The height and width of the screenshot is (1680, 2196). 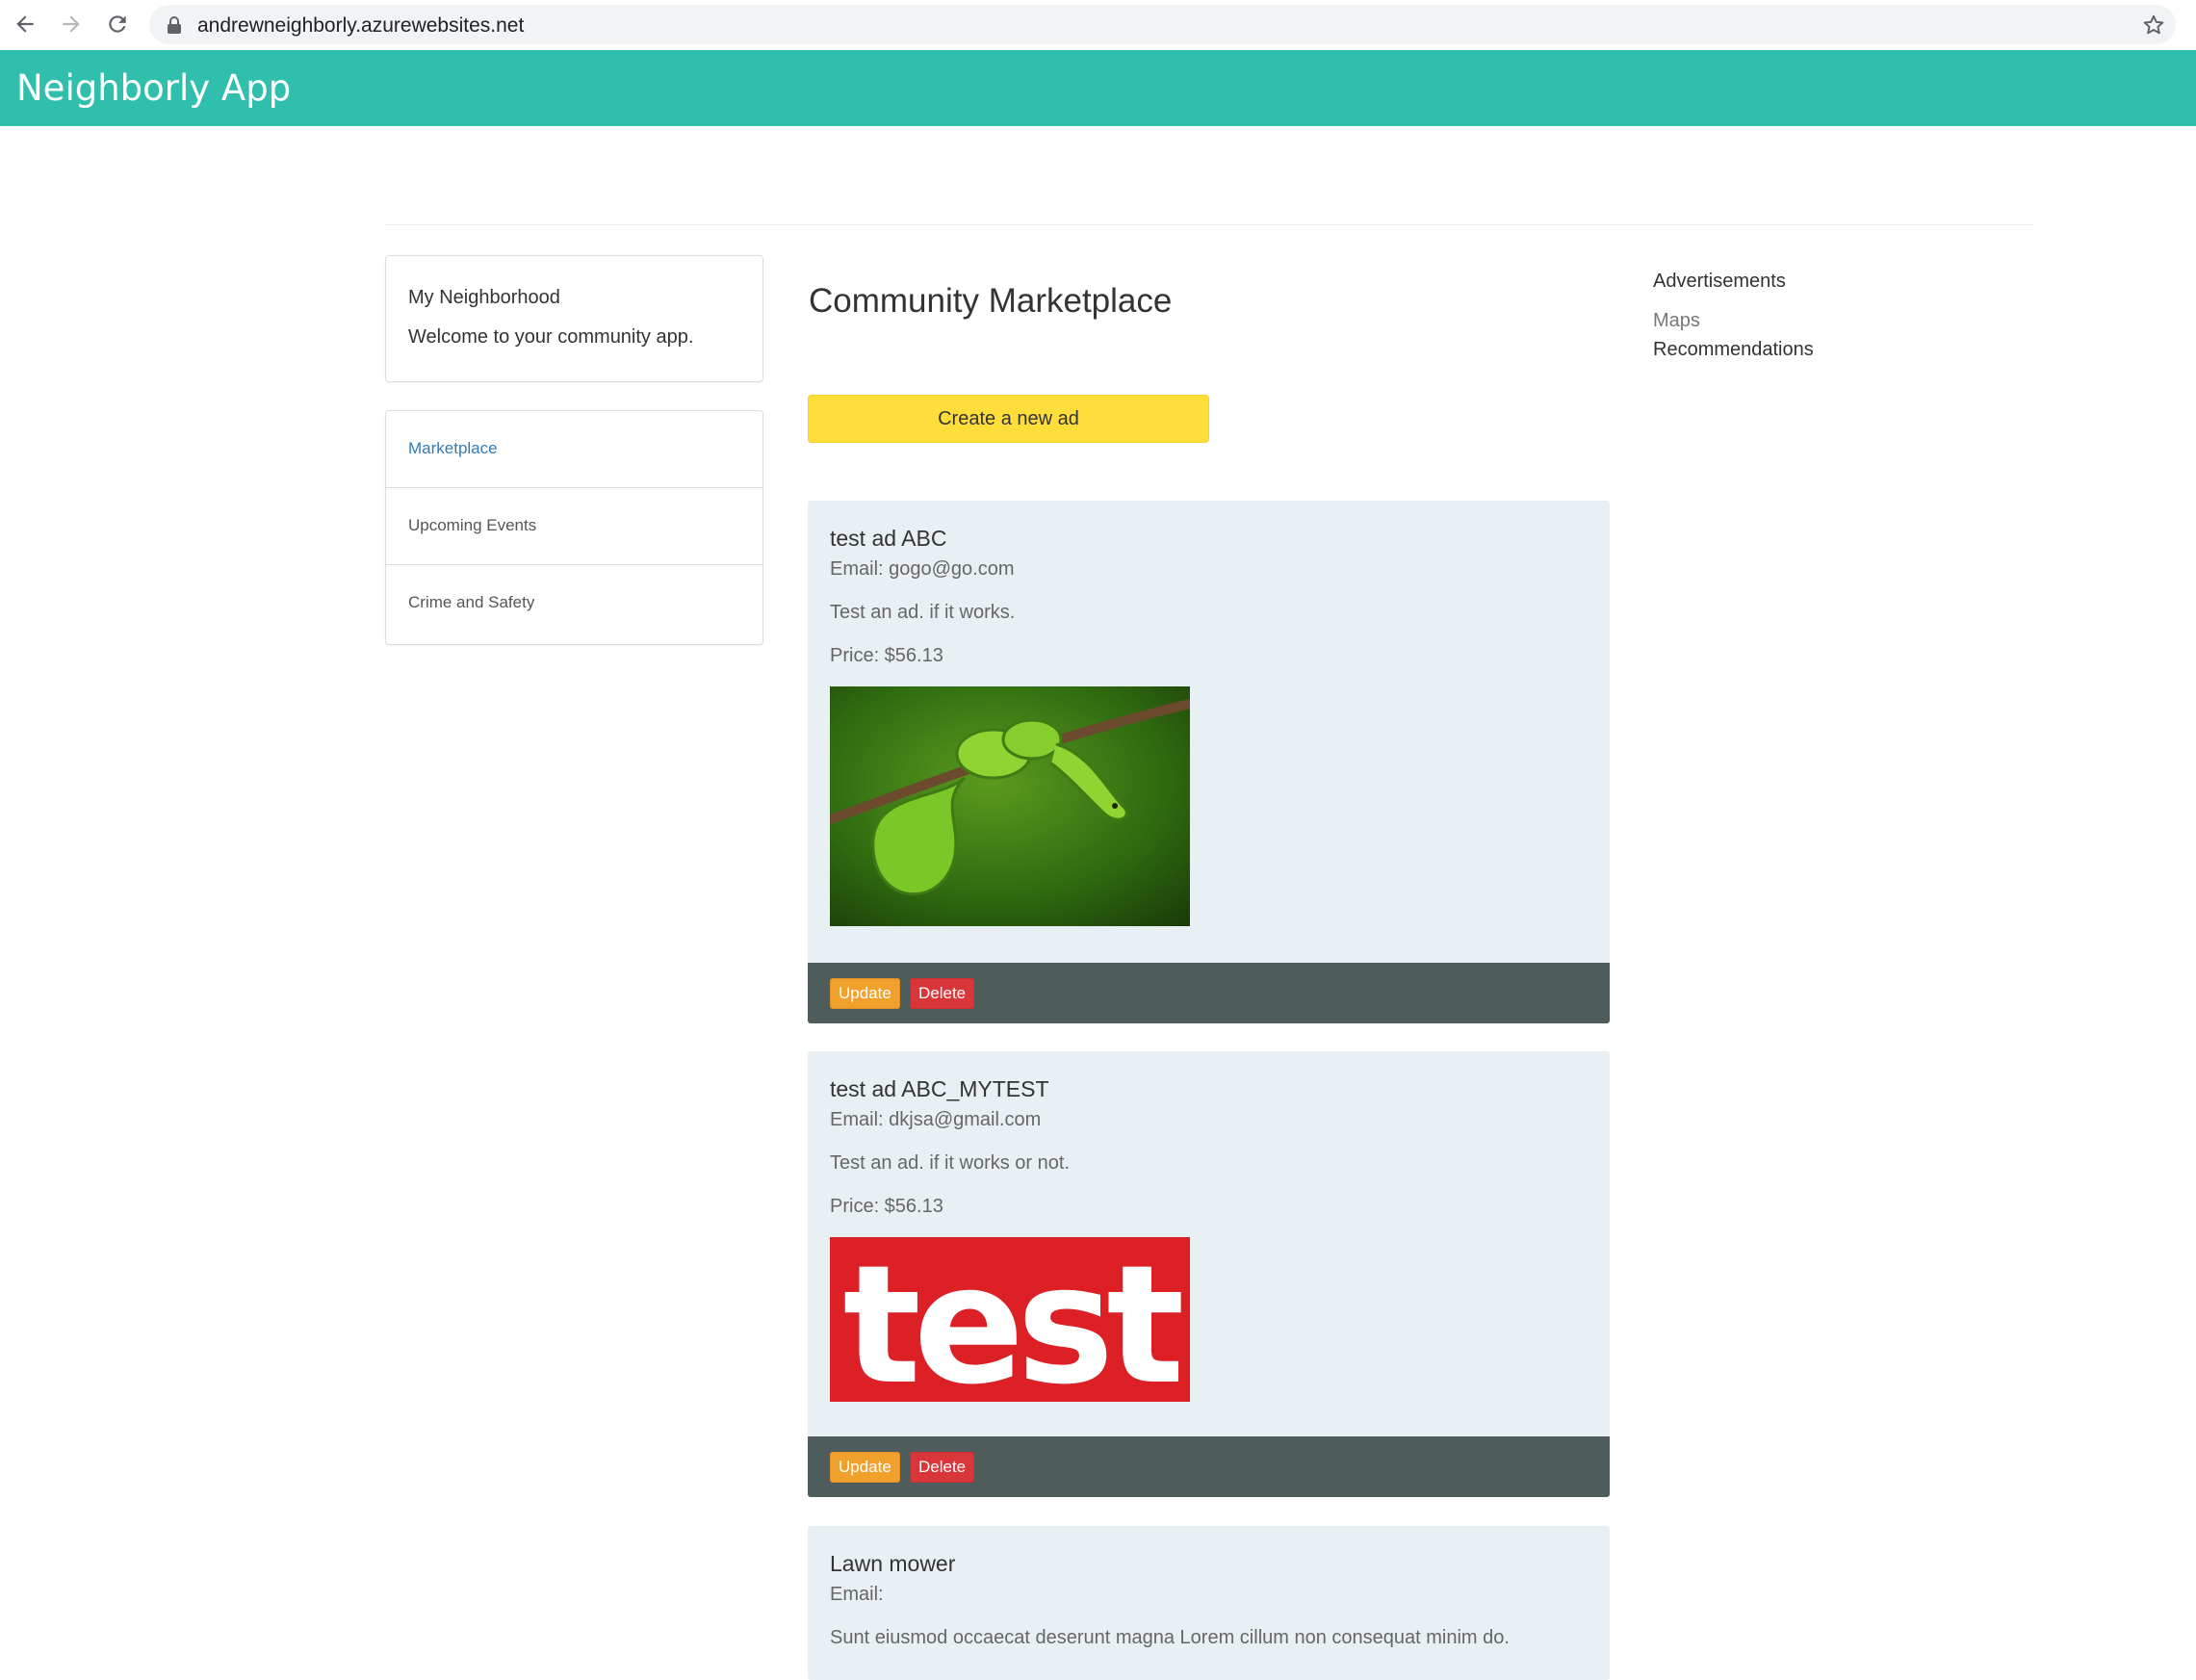 I want to click on address-bar: andrewneighborly.azurewebsites.net, so click(x=1162, y=24).